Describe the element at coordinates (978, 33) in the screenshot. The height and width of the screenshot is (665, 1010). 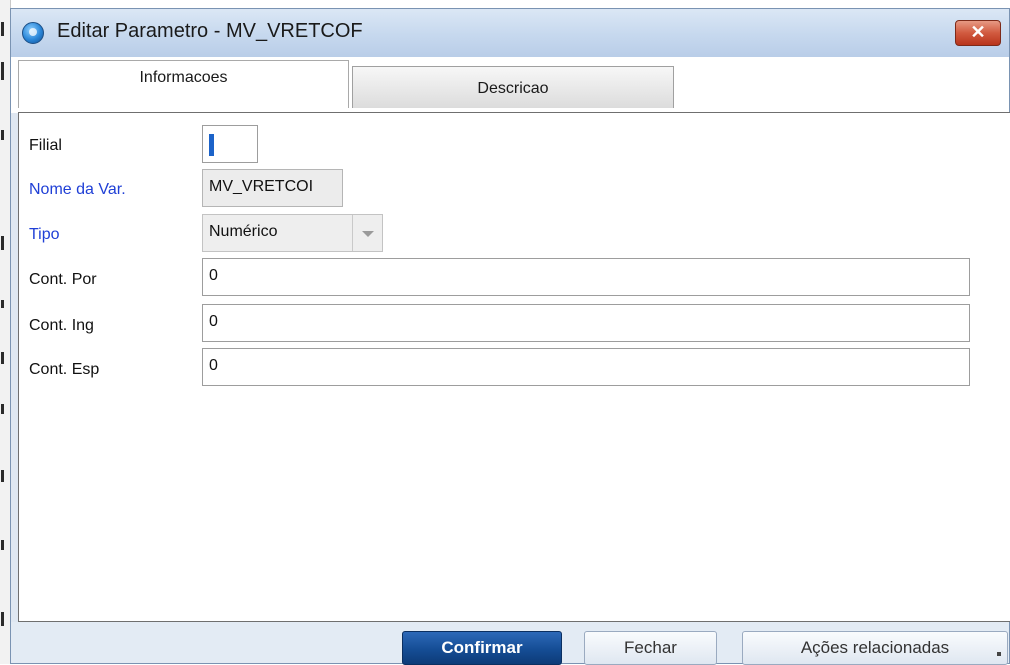
I see `close-window-button: ✕` at that location.